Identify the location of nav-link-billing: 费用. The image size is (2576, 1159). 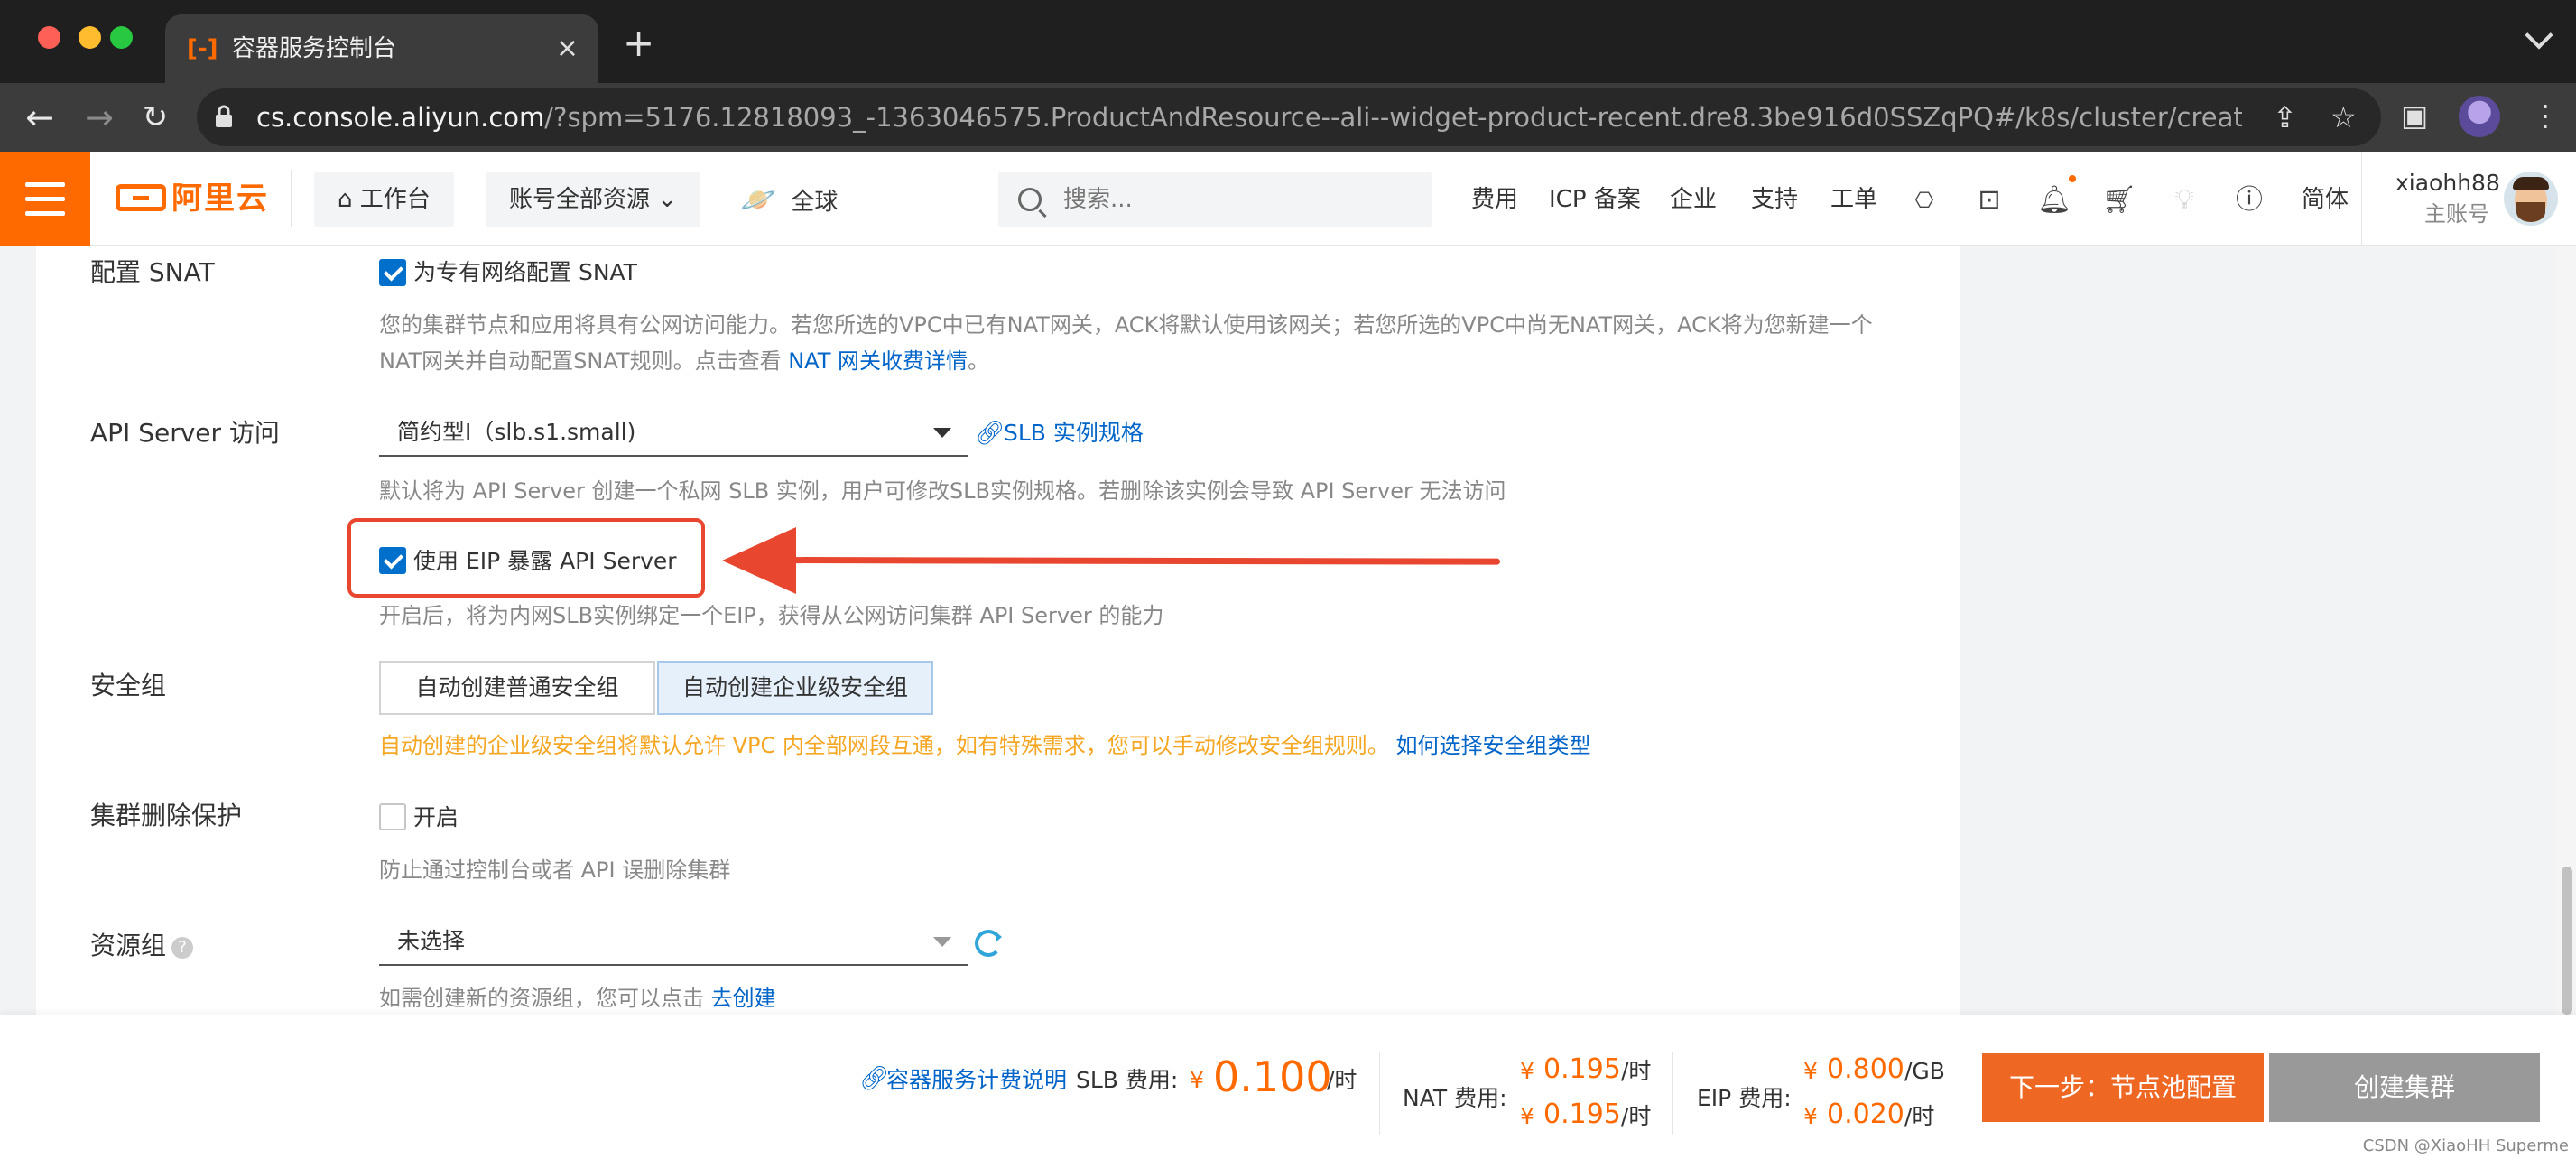
(1494, 199).